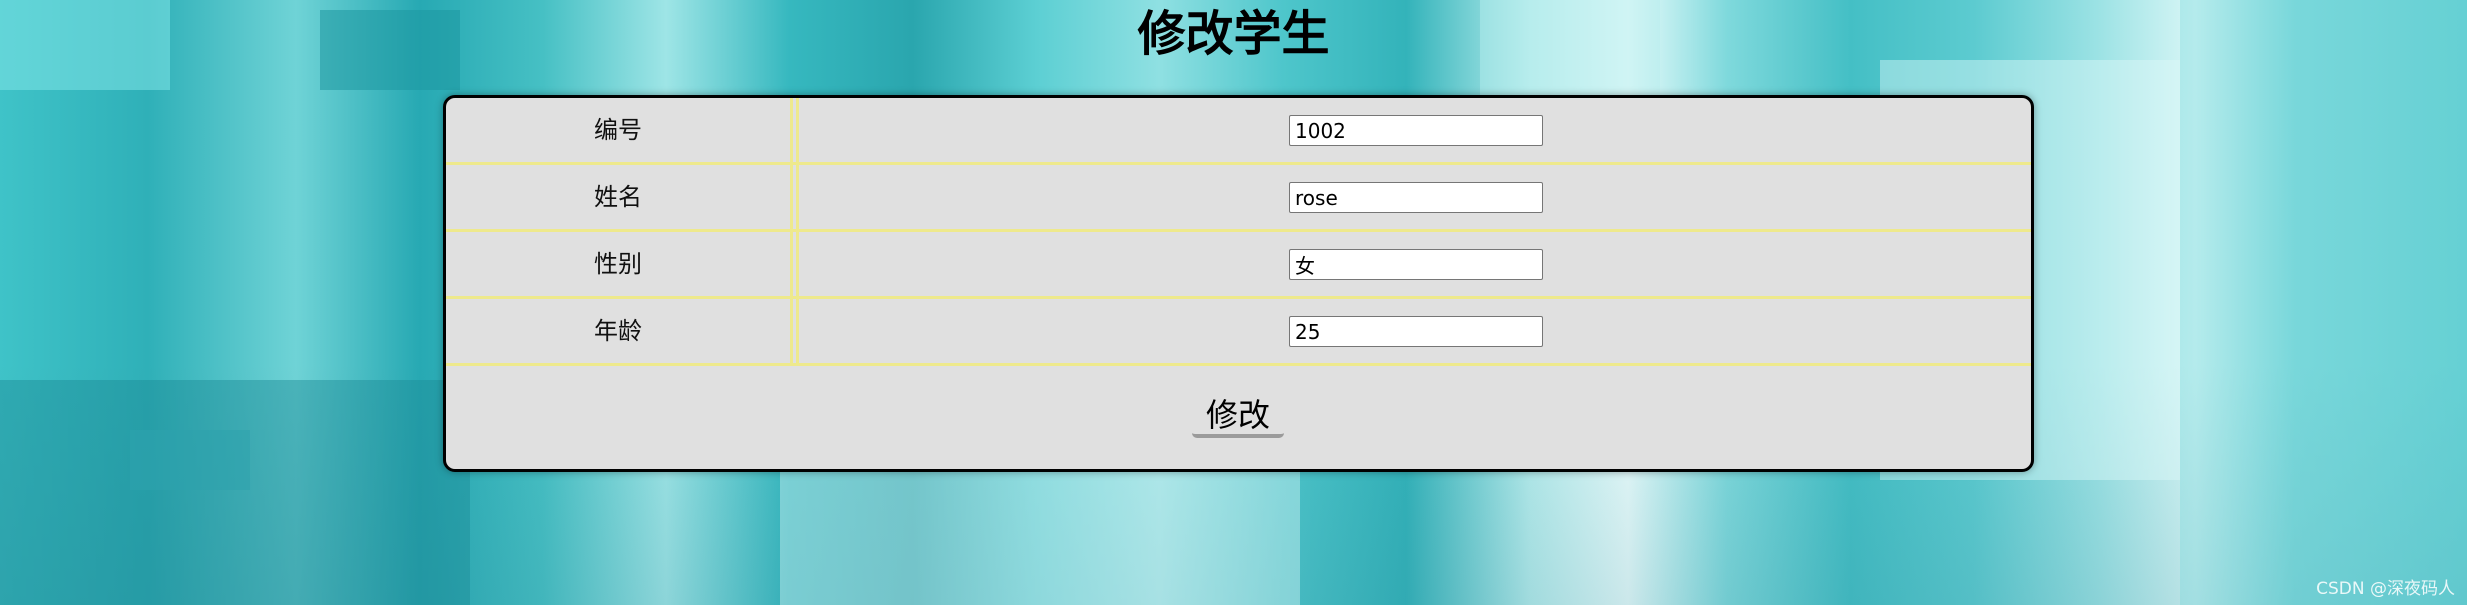 The width and height of the screenshot is (2467, 605). I want to click on submit-button: 修改, so click(1238, 414).